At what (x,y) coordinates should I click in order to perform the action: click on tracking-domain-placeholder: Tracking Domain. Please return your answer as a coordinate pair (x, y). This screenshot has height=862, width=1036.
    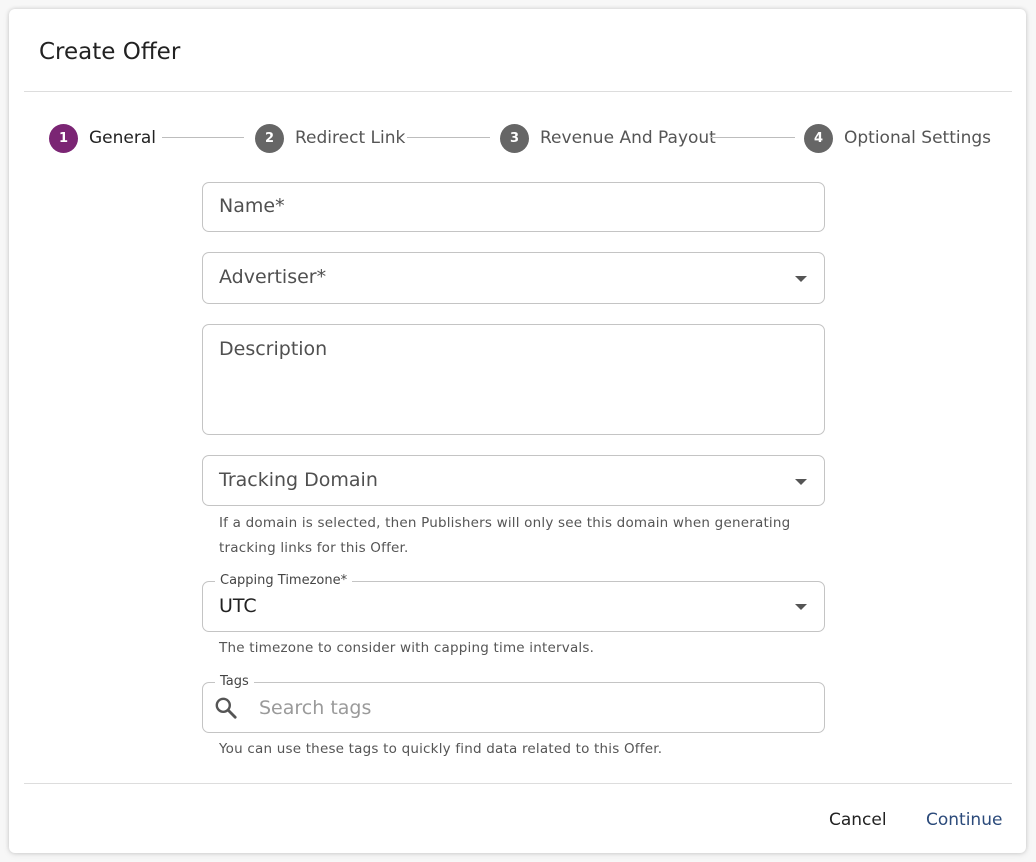
    Looking at the image, I should click on (298, 480).